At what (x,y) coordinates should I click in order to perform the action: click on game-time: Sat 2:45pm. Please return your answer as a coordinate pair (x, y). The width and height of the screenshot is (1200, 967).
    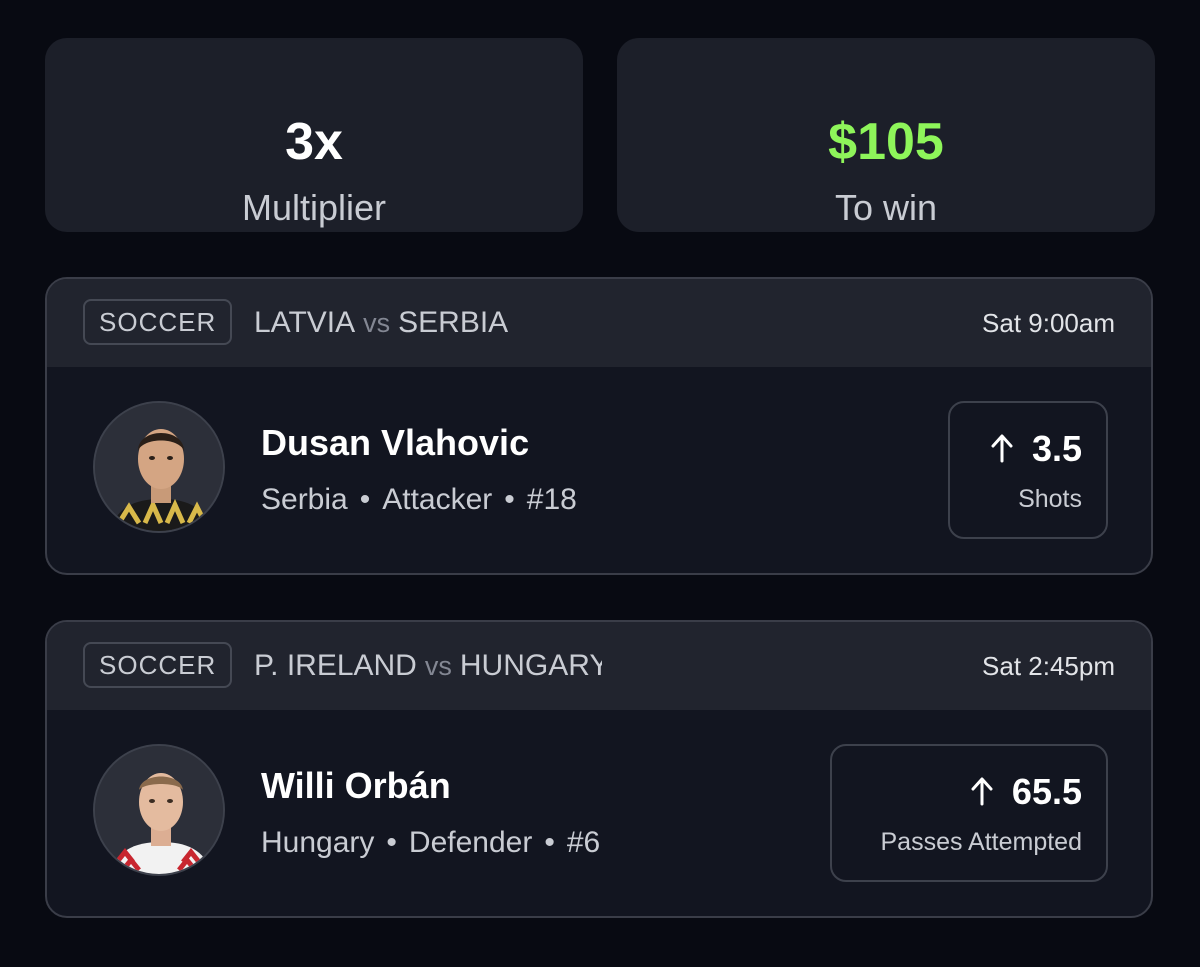
    Looking at the image, I should click on (1048, 666).